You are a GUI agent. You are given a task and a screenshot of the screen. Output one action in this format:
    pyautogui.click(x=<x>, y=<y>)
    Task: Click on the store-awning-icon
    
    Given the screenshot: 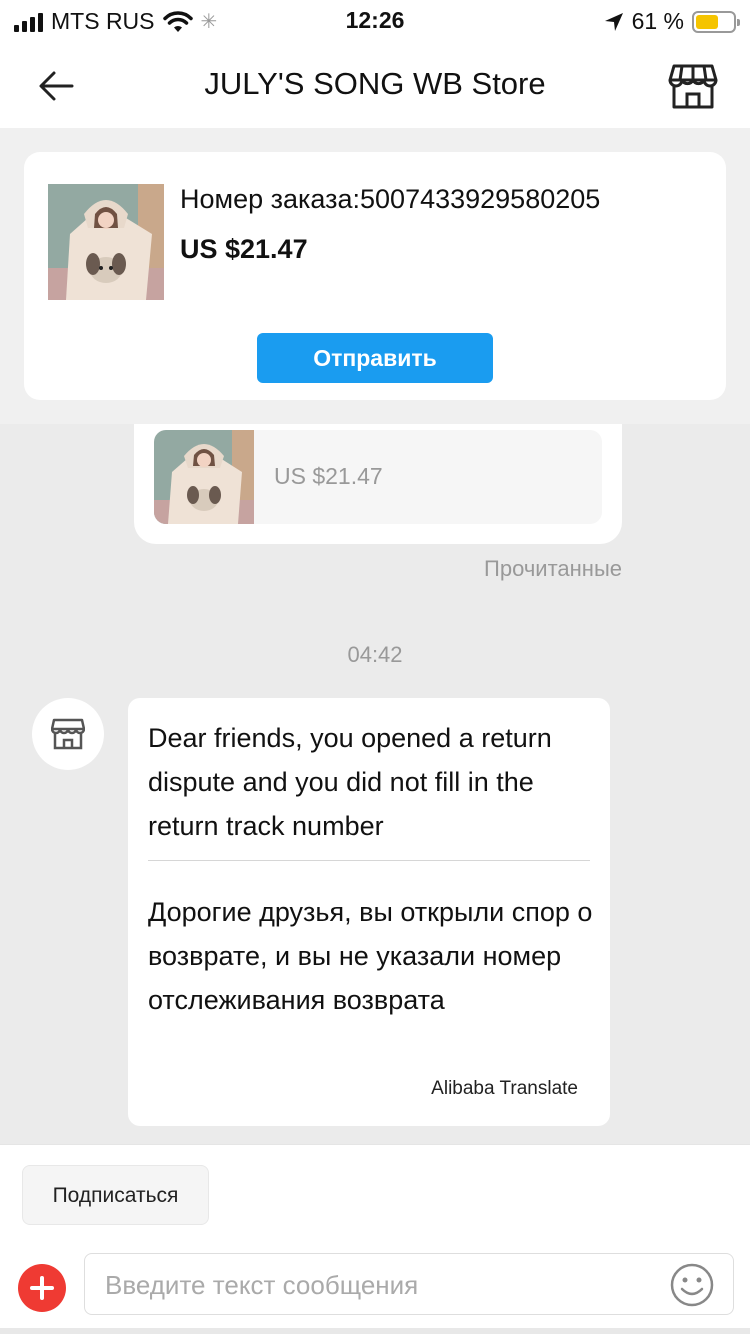 What is the action you would take?
    pyautogui.click(x=68, y=734)
    